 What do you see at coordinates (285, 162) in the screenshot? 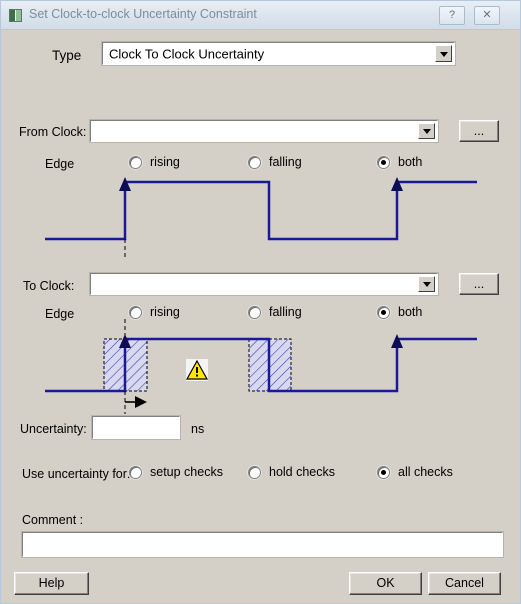
I see `from-edge-falling-label: falling` at bounding box center [285, 162].